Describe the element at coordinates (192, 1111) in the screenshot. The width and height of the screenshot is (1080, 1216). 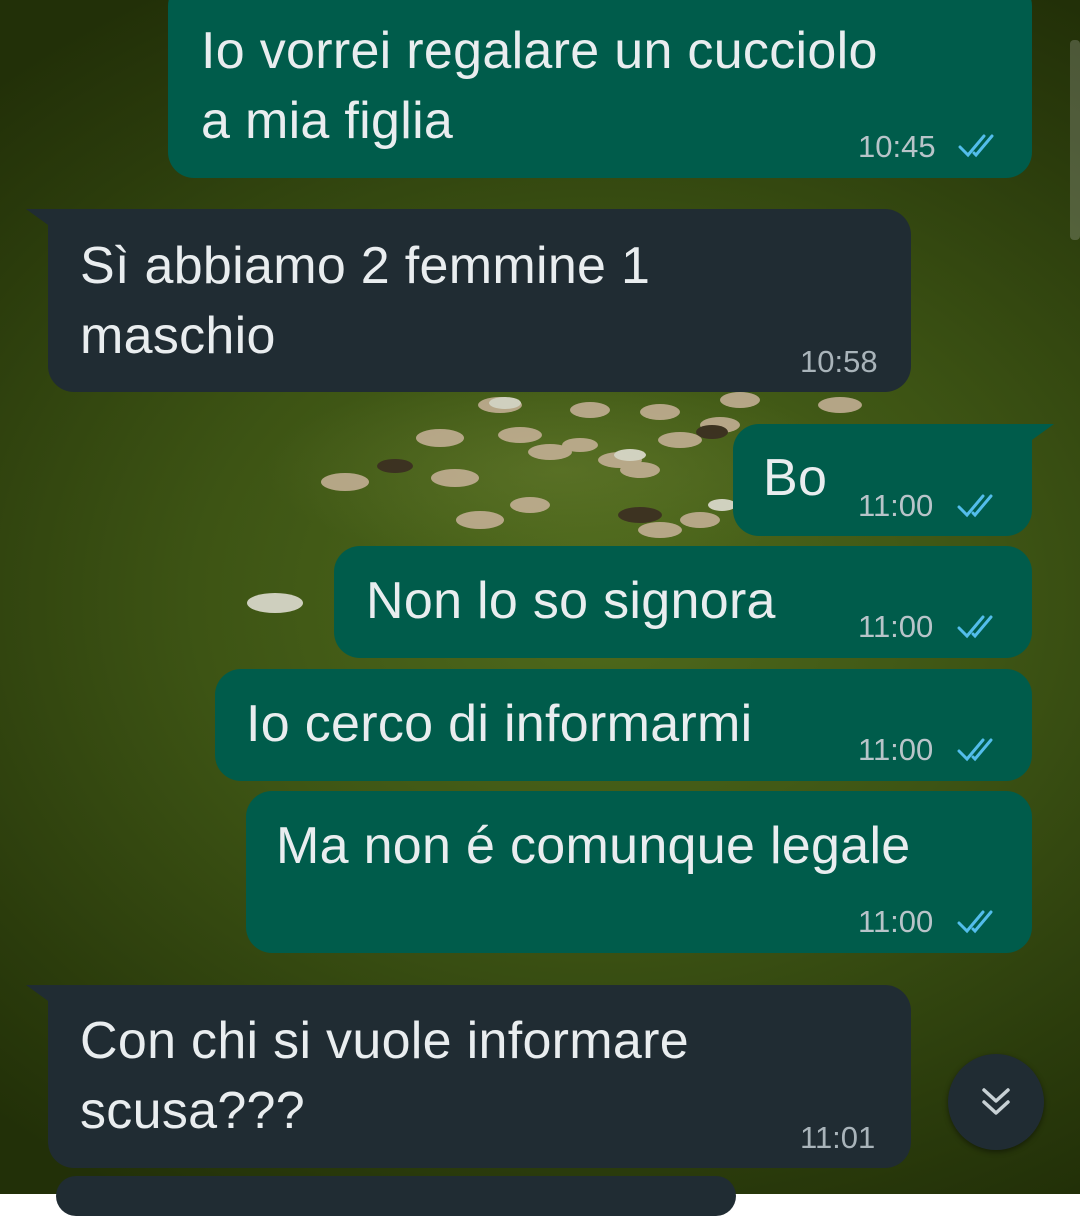
I see `message-text-line: scusa???` at that location.